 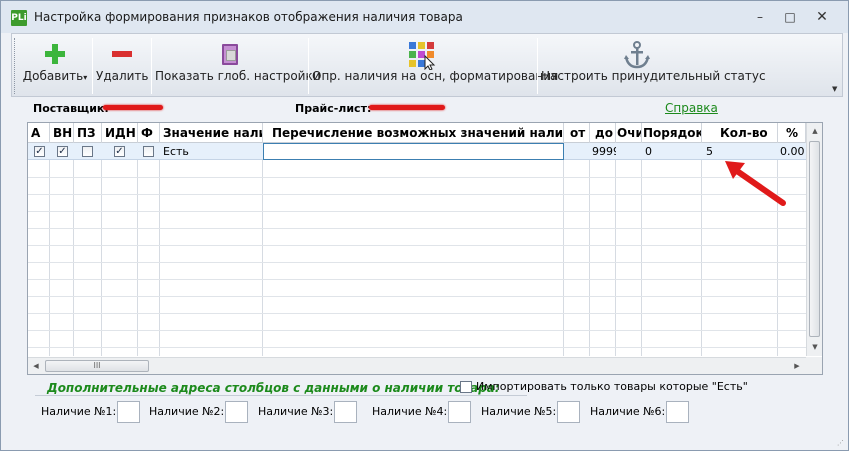 What do you see at coordinates (122, 65) in the screenshot?
I see `delete-button: Удалить` at bounding box center [122, 65].